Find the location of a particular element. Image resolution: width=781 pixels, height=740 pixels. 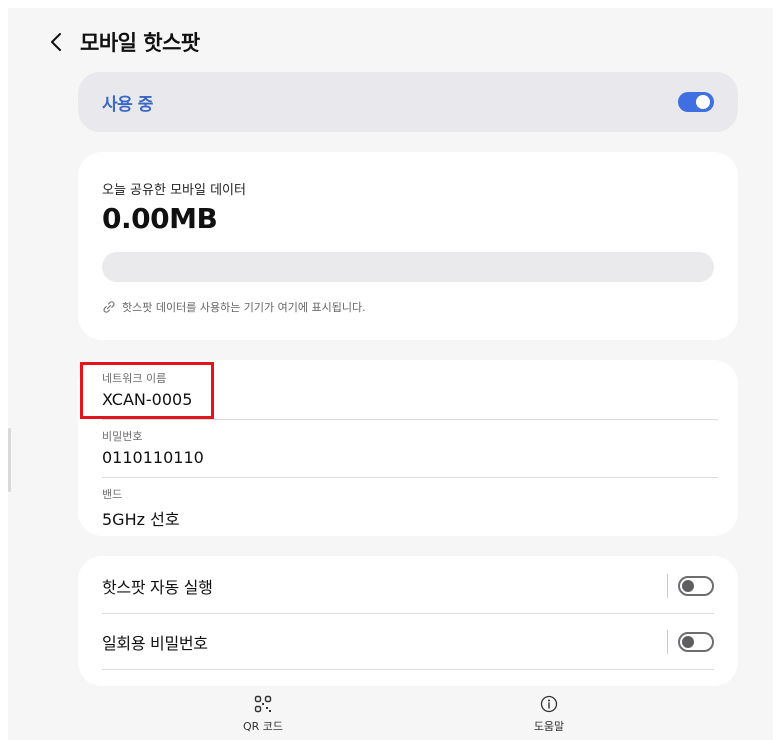

one-time-password-controls is located at coordinates (690, 641).